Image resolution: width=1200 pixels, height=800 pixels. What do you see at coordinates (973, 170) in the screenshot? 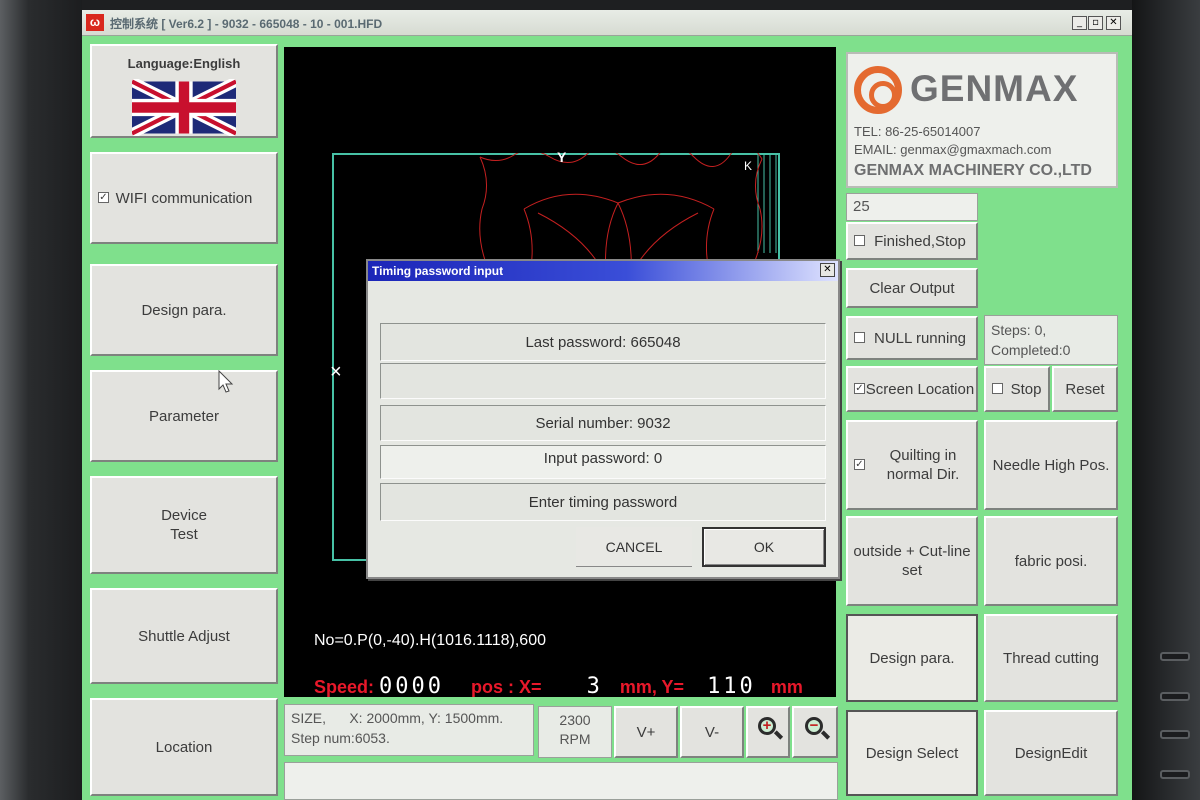
I see `company-name: GENMAX MACHINERY CO.,LTD` at bounding box center [973, 170].